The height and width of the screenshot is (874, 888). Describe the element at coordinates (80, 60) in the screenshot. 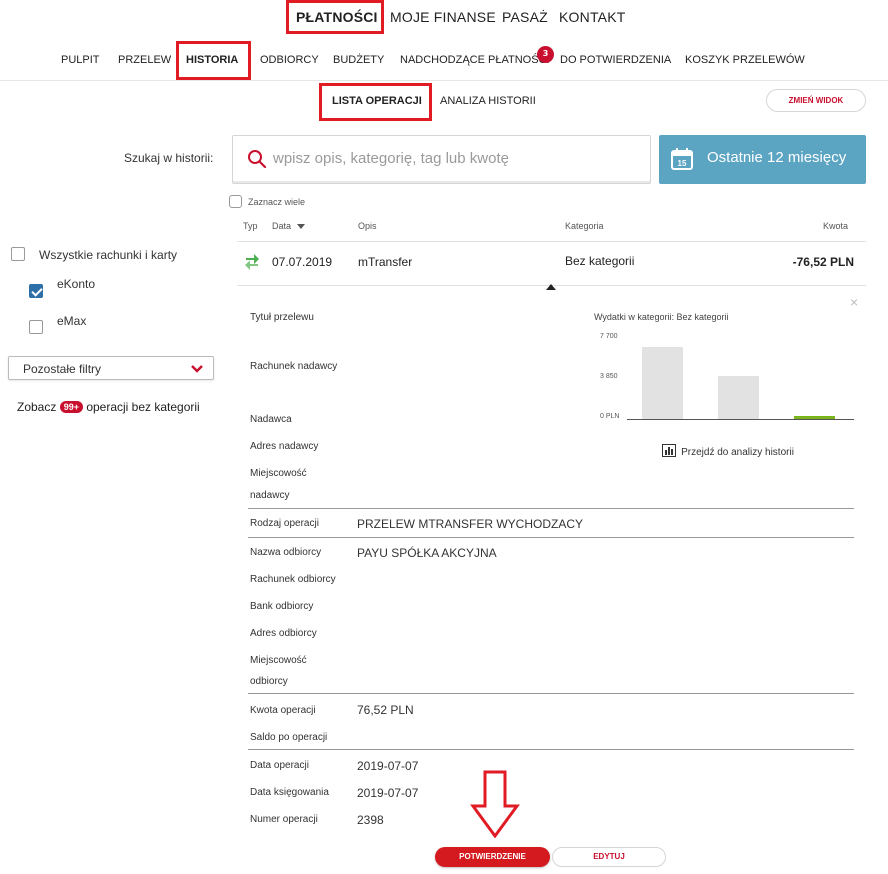

I see `subnav-pulpit: PULPIT` at that location.